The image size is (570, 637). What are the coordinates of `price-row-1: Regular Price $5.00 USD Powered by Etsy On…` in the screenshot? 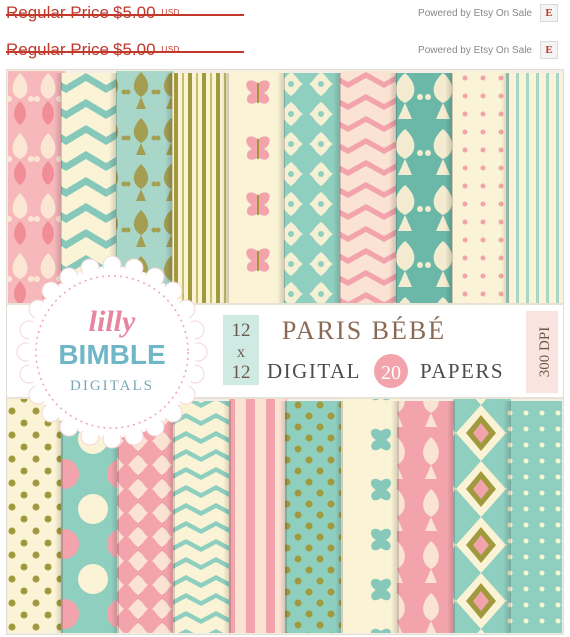 It's located at (285, 13).